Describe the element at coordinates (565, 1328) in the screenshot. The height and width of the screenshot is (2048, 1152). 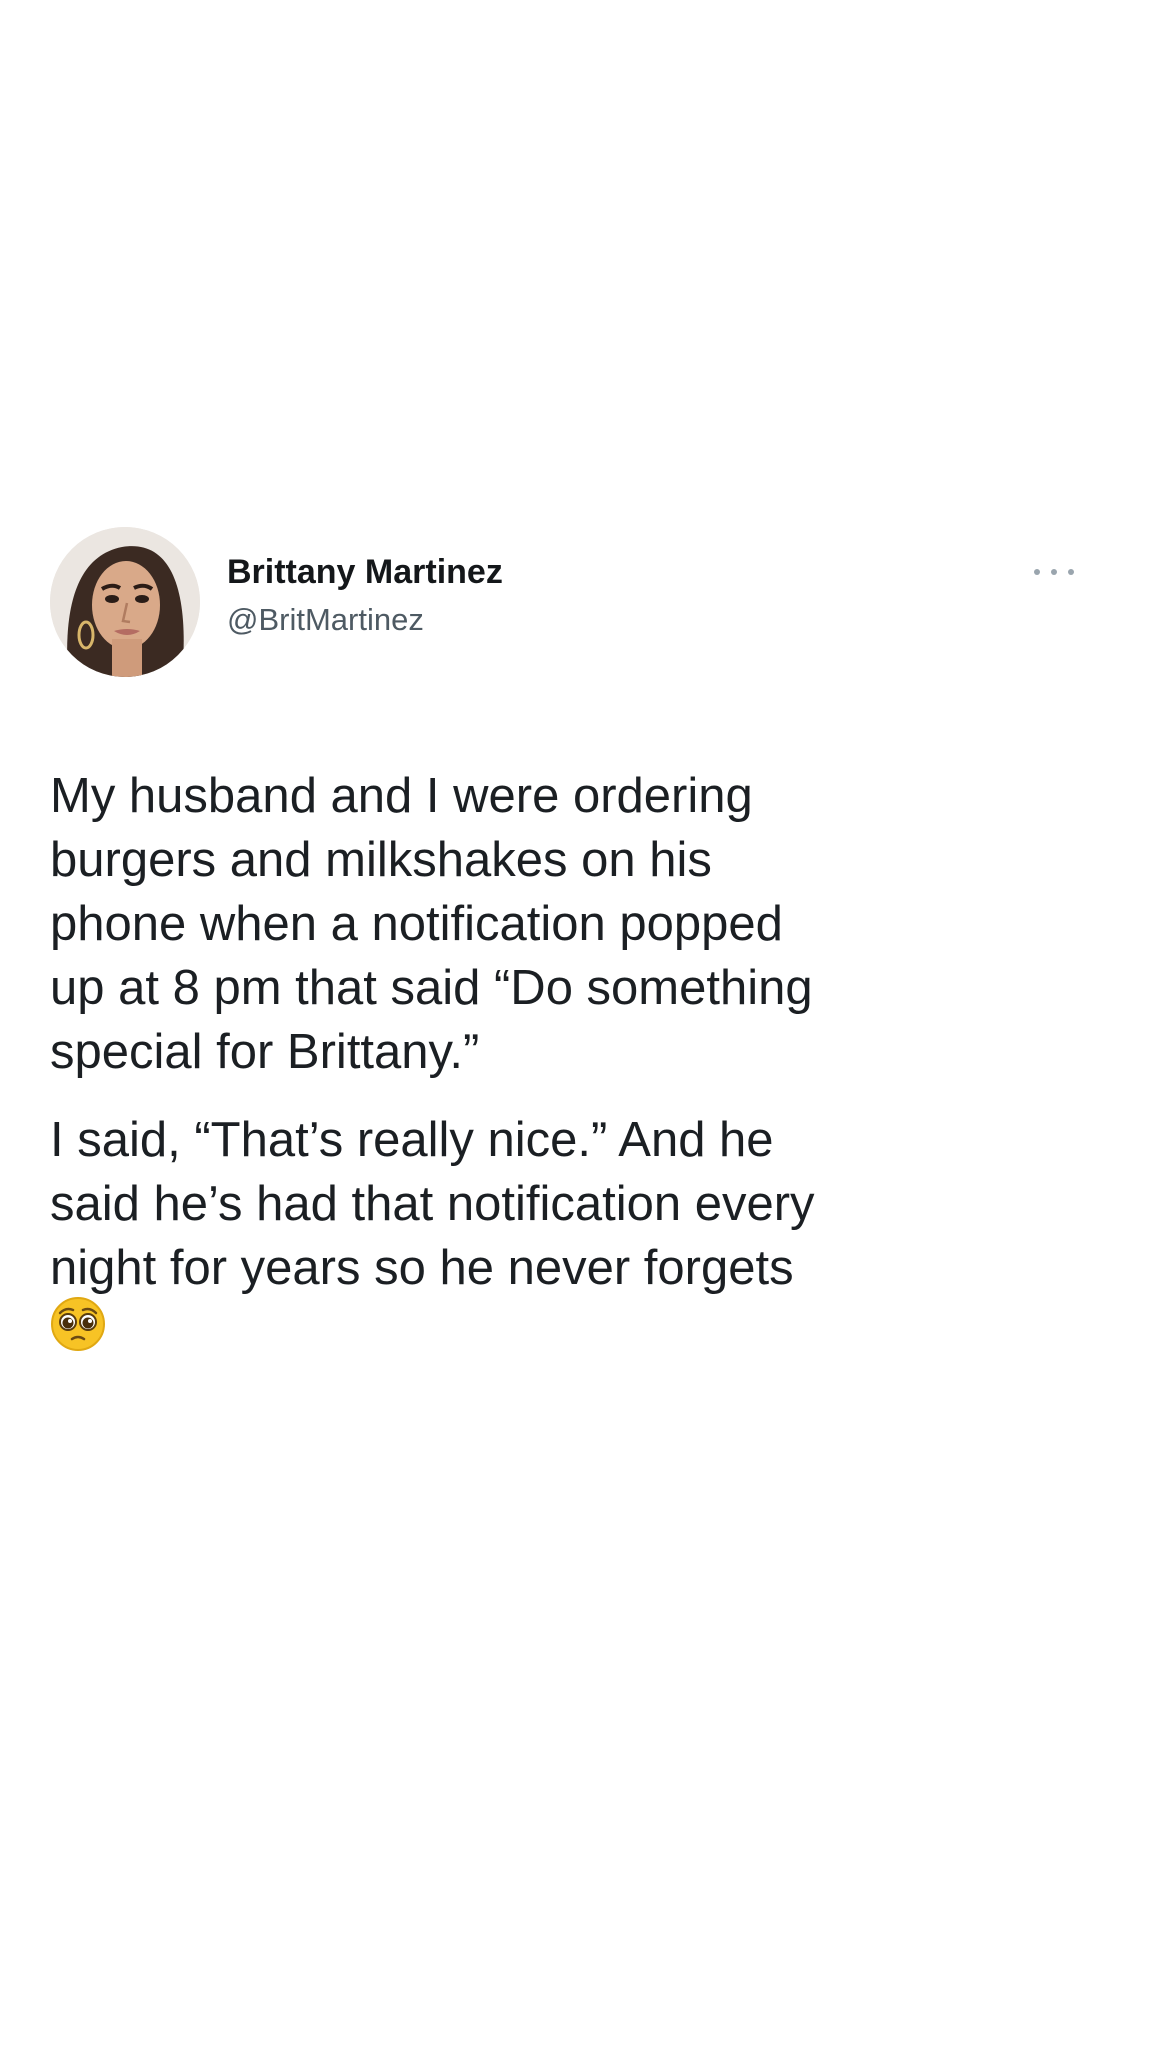
I see `emoji-line` at that location.